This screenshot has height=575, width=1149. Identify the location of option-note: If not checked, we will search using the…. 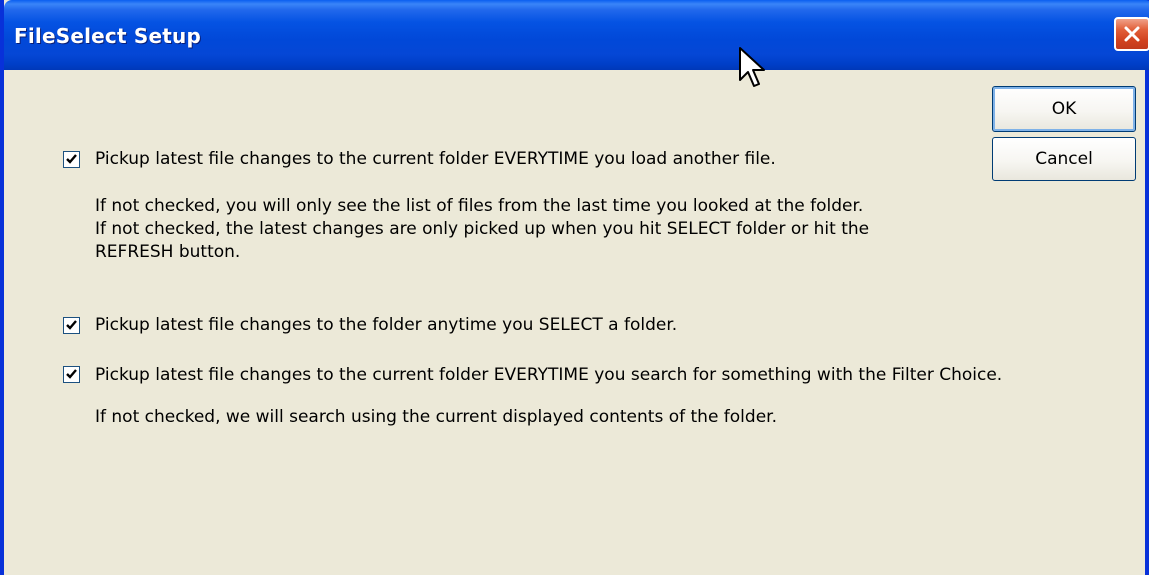
(436, 417).